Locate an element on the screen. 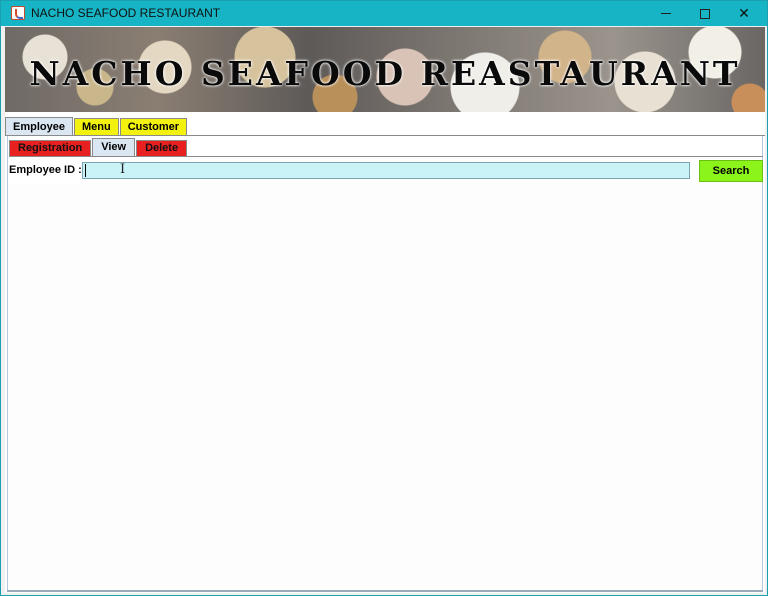 The height and width of the screenshot is (596, 768). close-button: ✕ is located at coordinates (744, 13).